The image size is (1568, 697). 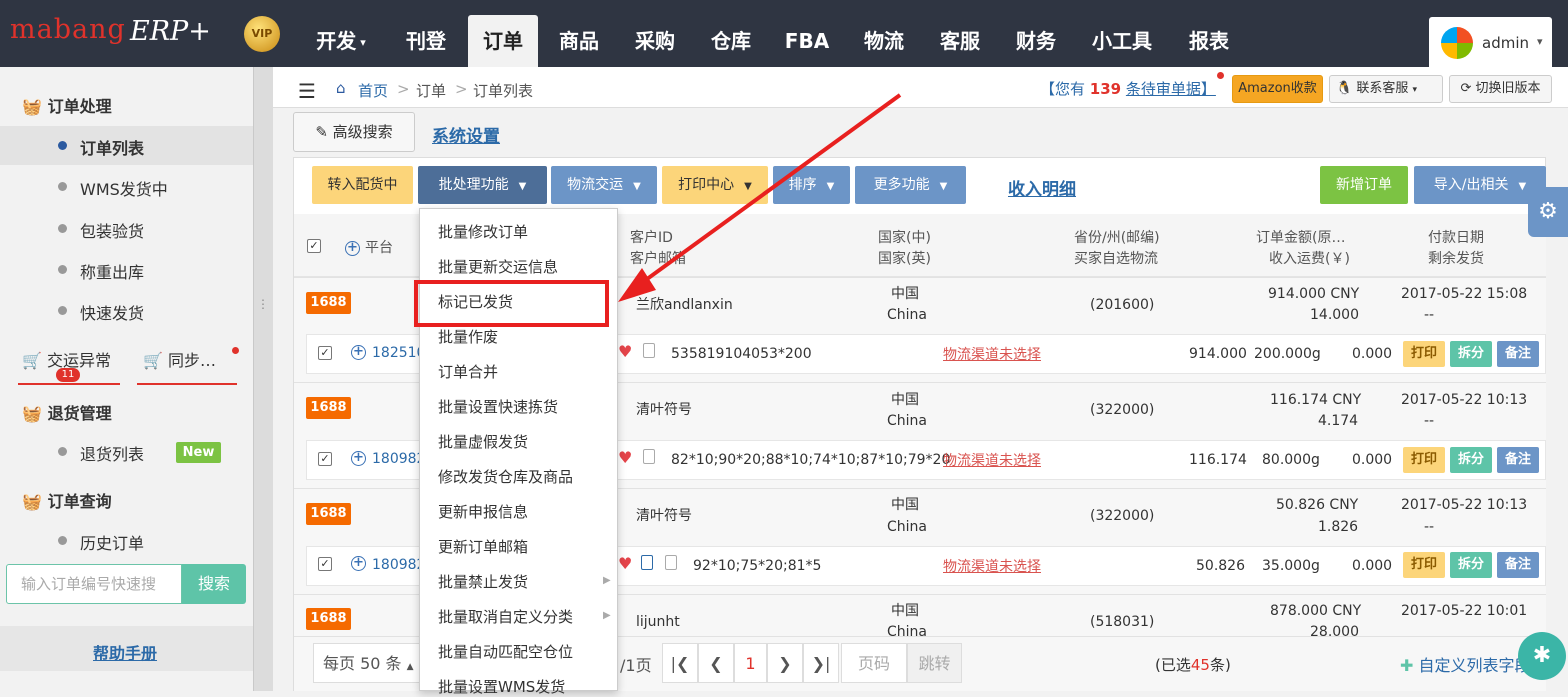 I want to click on menu-item-quick-pick: 批量设置快速拣货, so click(x=498, y=406).